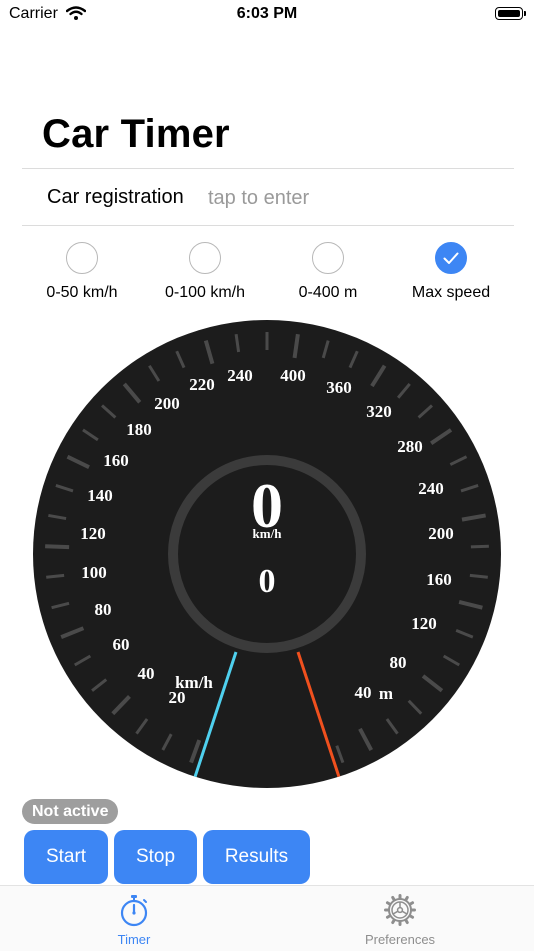 Image resolution: width=534 pixels, height=951 pixels. I want to click on left-scale-label: 140, so click(100, 495).